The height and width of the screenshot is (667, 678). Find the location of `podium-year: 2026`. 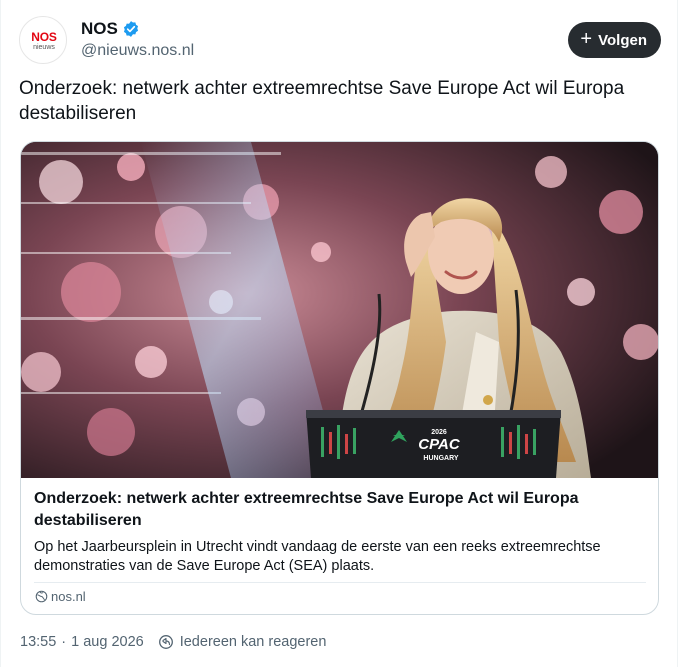

podium-year: 2026 is located at coordinates (439, 432).